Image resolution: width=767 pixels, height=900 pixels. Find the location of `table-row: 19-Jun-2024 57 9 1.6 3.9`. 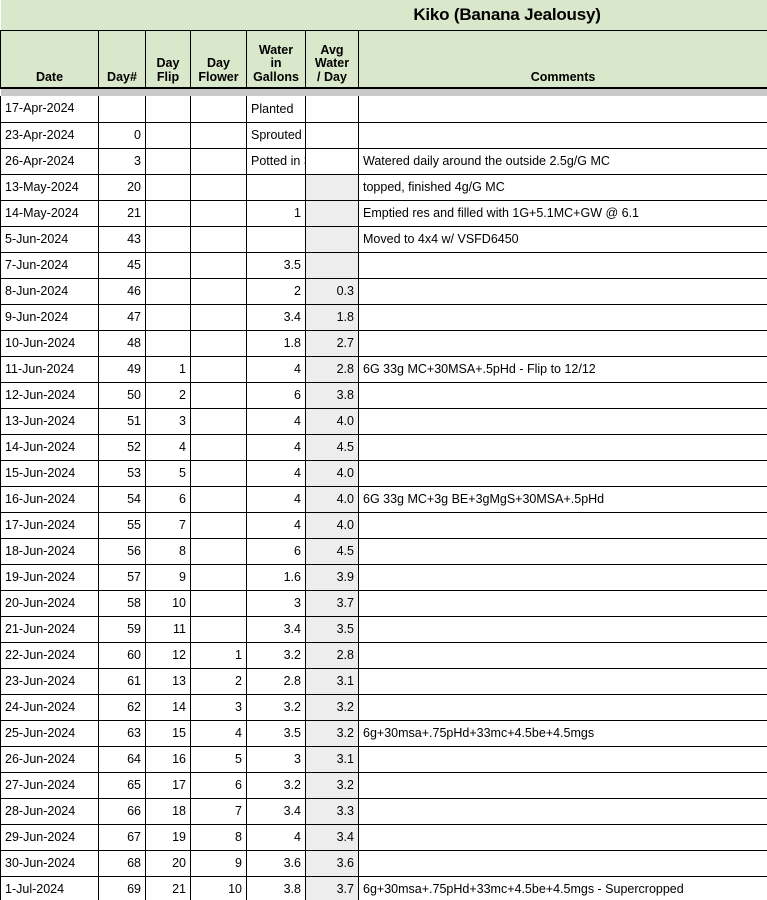

table-row: 19-Jun-2024 57 9 1.6 3.9 is located at coordinates (383, 577).